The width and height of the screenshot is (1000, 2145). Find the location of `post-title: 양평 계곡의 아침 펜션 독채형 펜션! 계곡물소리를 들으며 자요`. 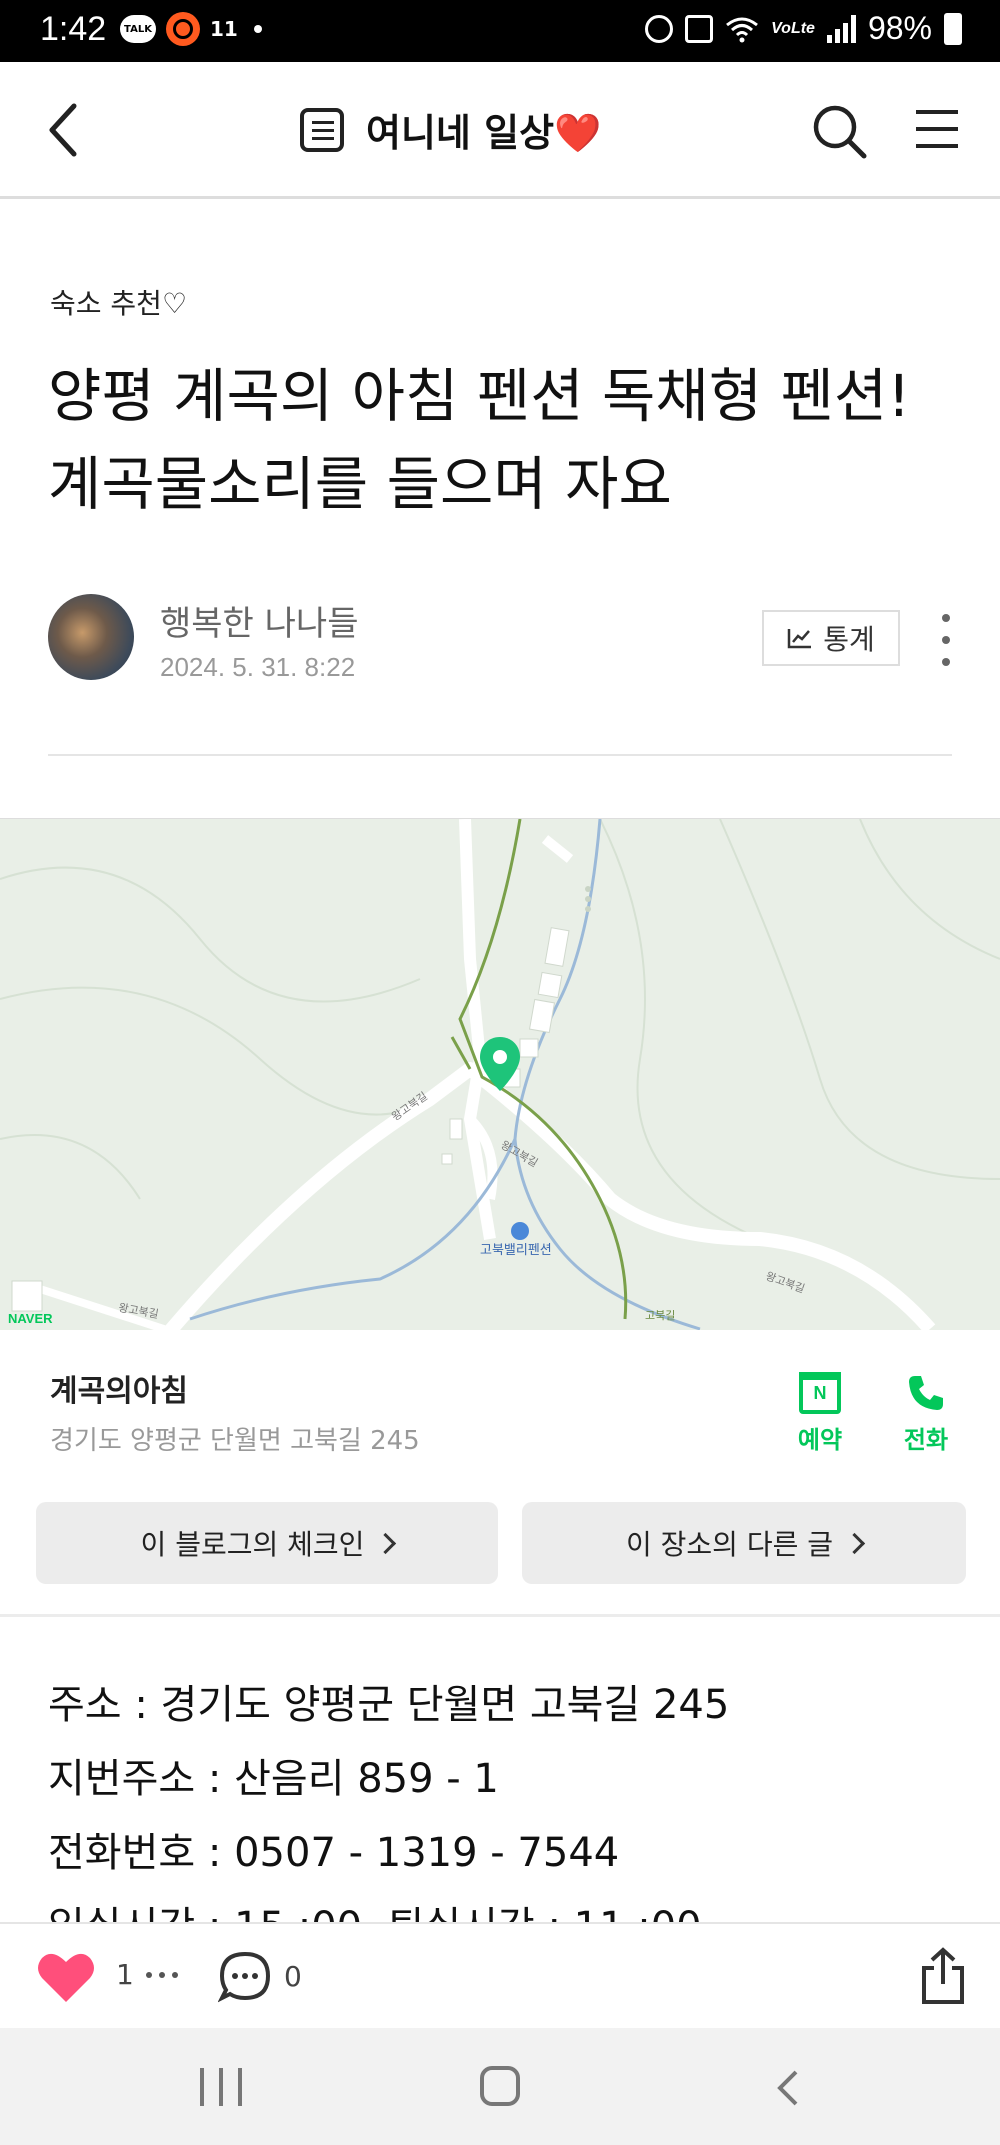

post-title: 양평 계곡의 아침 펜션 독채형 펜션! 계곡물소리를 들으며 자요 is located at coordinates (479, 440).